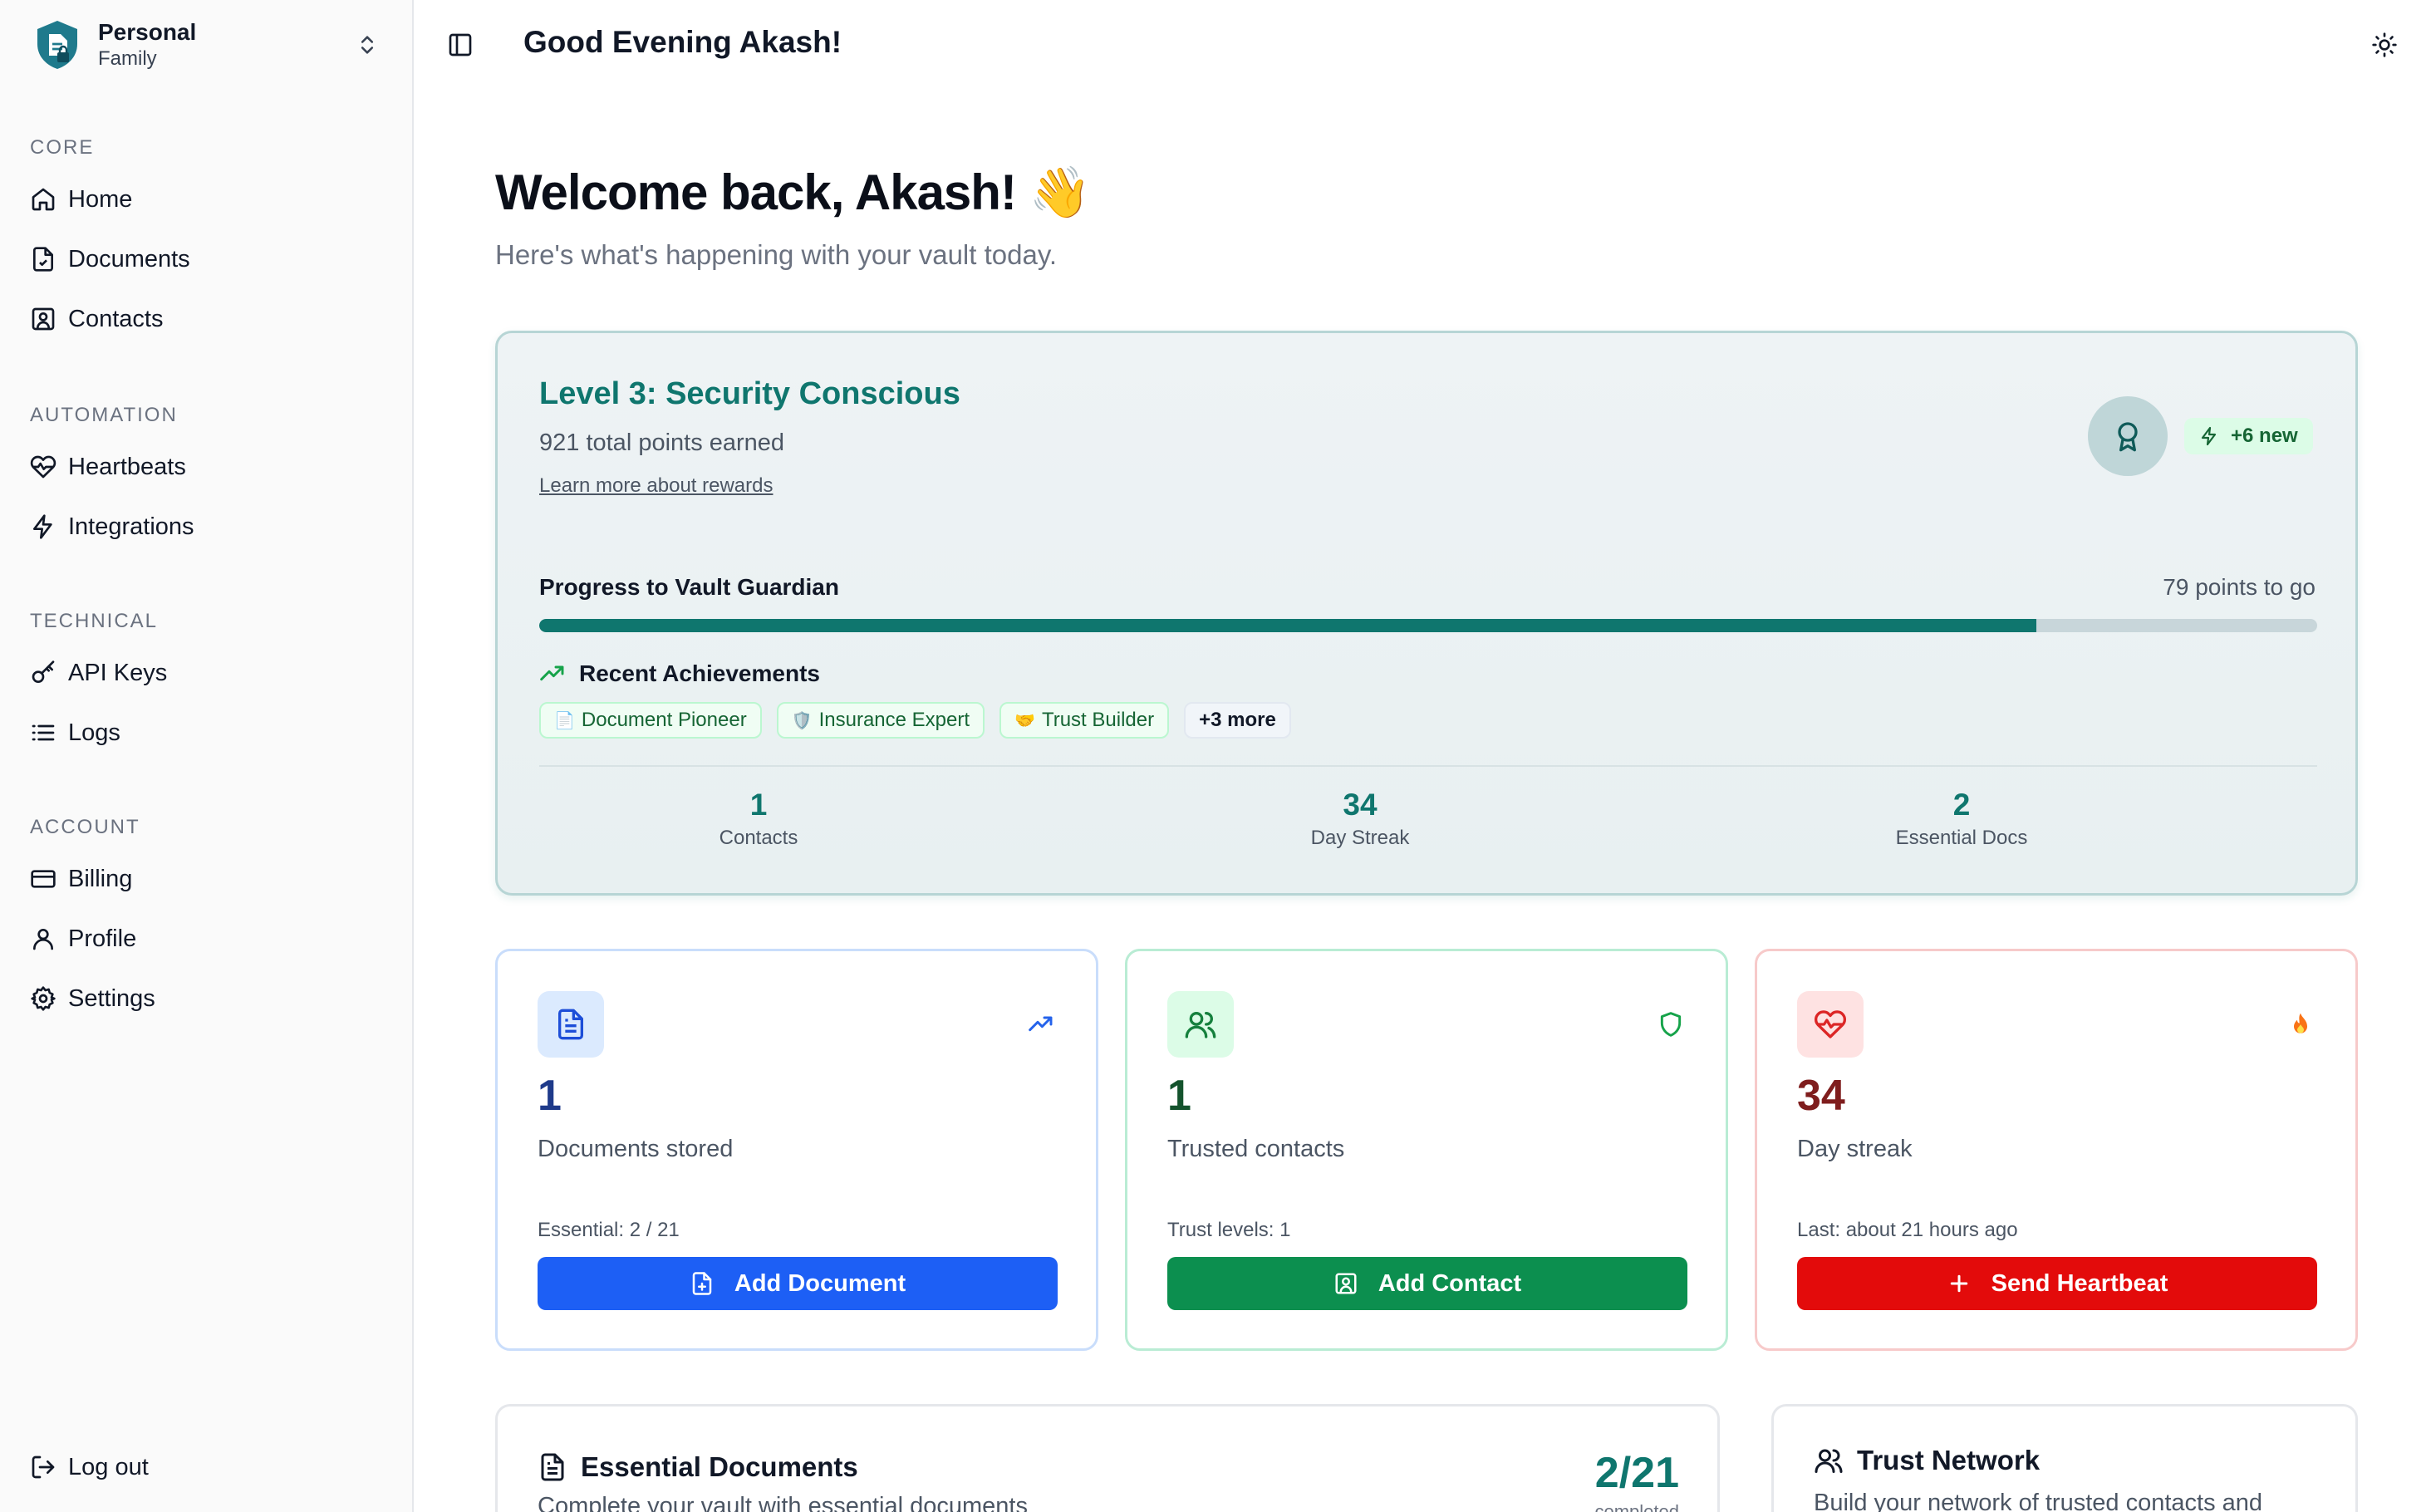  What do you see at coordinates (224, 45) in the screenshot?
I see `workspace-text: Personal Family` at bounding box center [224, 45].